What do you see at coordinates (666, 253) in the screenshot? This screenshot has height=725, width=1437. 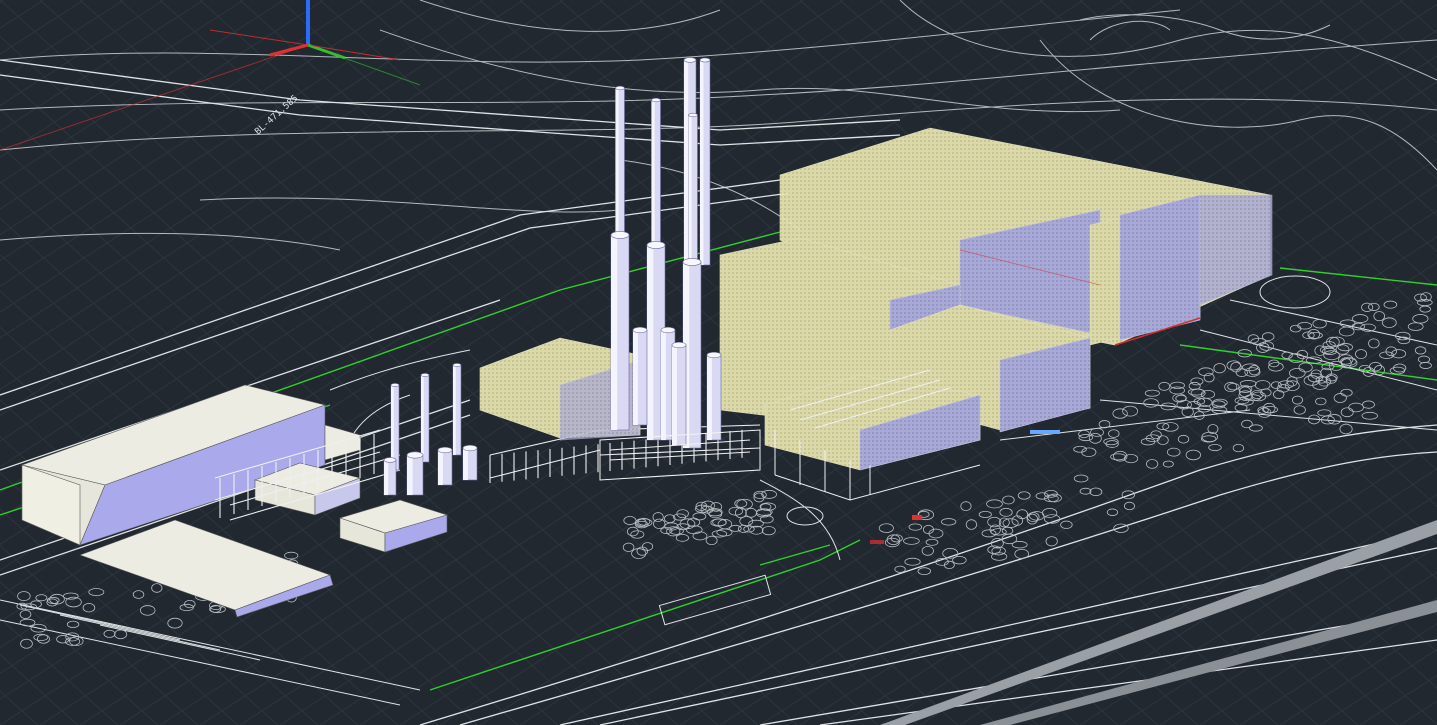 I see `chimney-stack-group` at bounding box center [666, 253].